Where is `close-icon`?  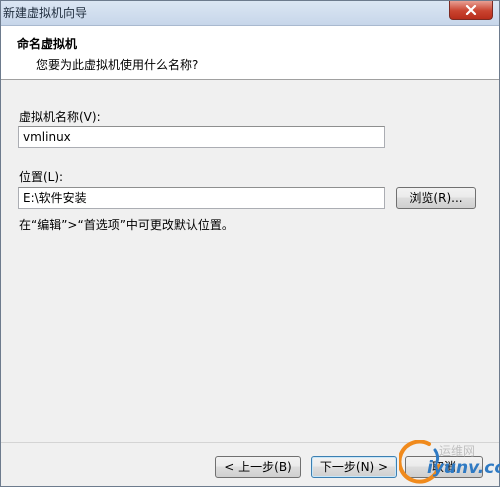 close-icon is located at coordinates (471, 10).